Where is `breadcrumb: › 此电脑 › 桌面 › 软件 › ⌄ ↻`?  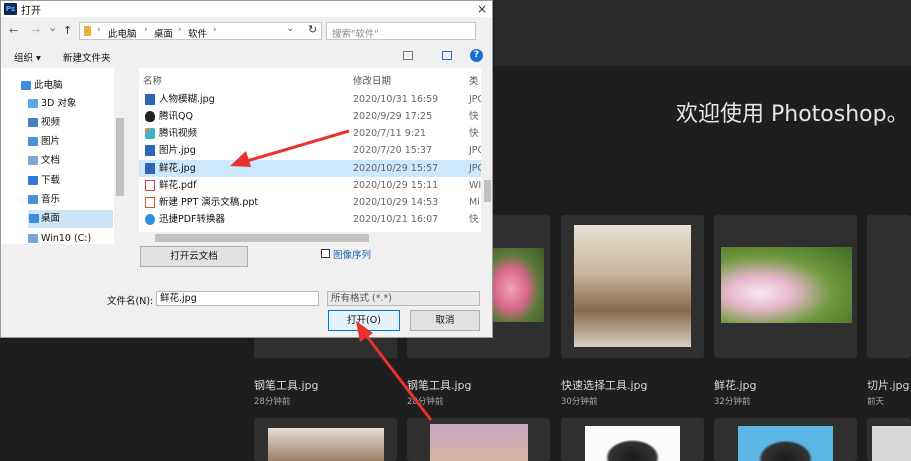 breadcrumb: › 此电脑 › 桌面 › 软件 › ⌄ ↻ is located at coordinates (200, 31).